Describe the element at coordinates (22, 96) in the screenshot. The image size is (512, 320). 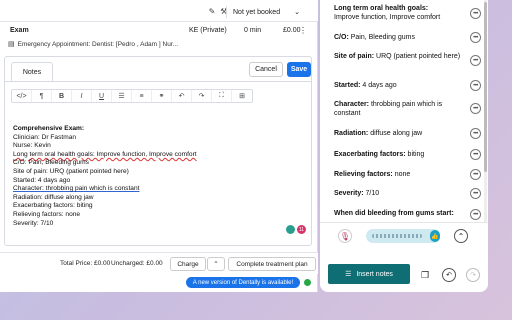
I see `code-icon: </>` at that location.